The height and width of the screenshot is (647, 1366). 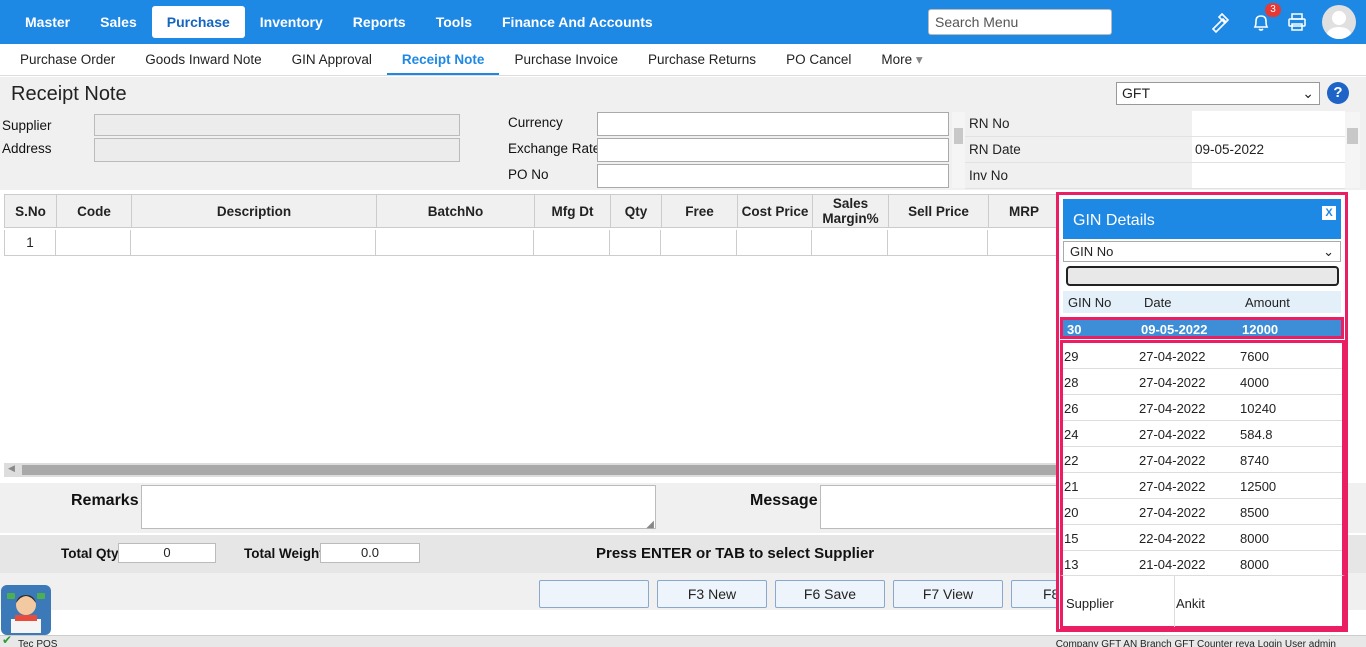 What do you see at coordinates (370, 553) in the screenshot?
I see `total-weight-value: 0.0` at bounding box center [370, 553].